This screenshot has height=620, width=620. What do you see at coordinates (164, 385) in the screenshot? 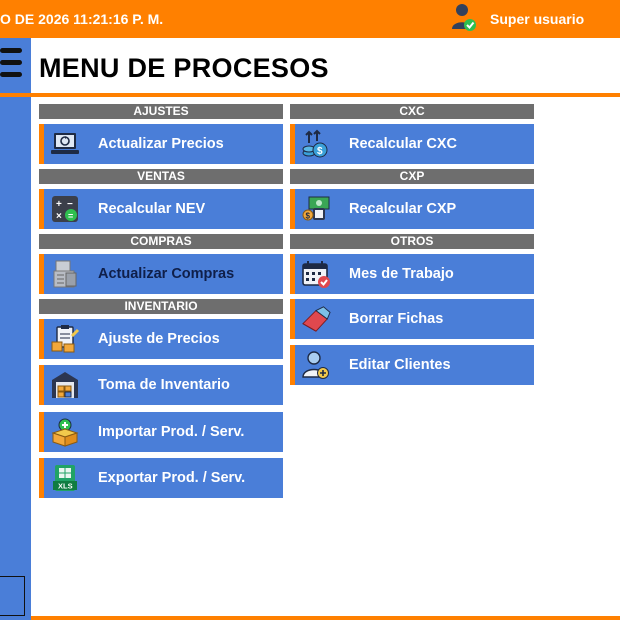
I see `toma-de-inventario-label: Toma de Inventario` at bounding box center [164, 385].